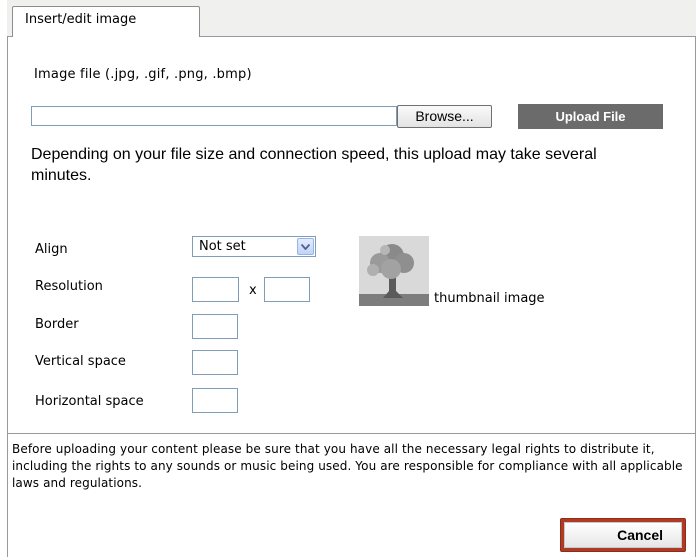  I want to click on tab-insert-edit-image: Insert/edit image, so click(106, 22).